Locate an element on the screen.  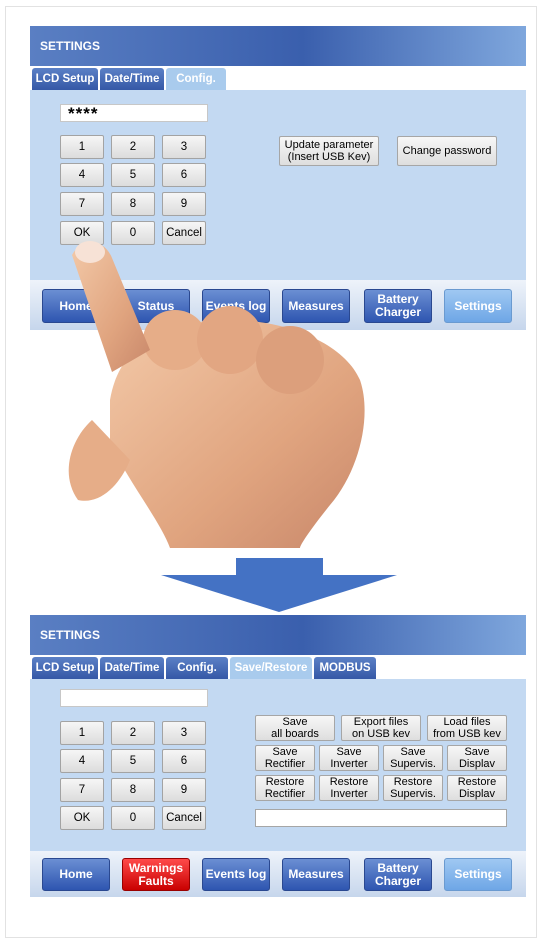
save-inverter-button: Save Inverter is located at coordinates (349, 758).